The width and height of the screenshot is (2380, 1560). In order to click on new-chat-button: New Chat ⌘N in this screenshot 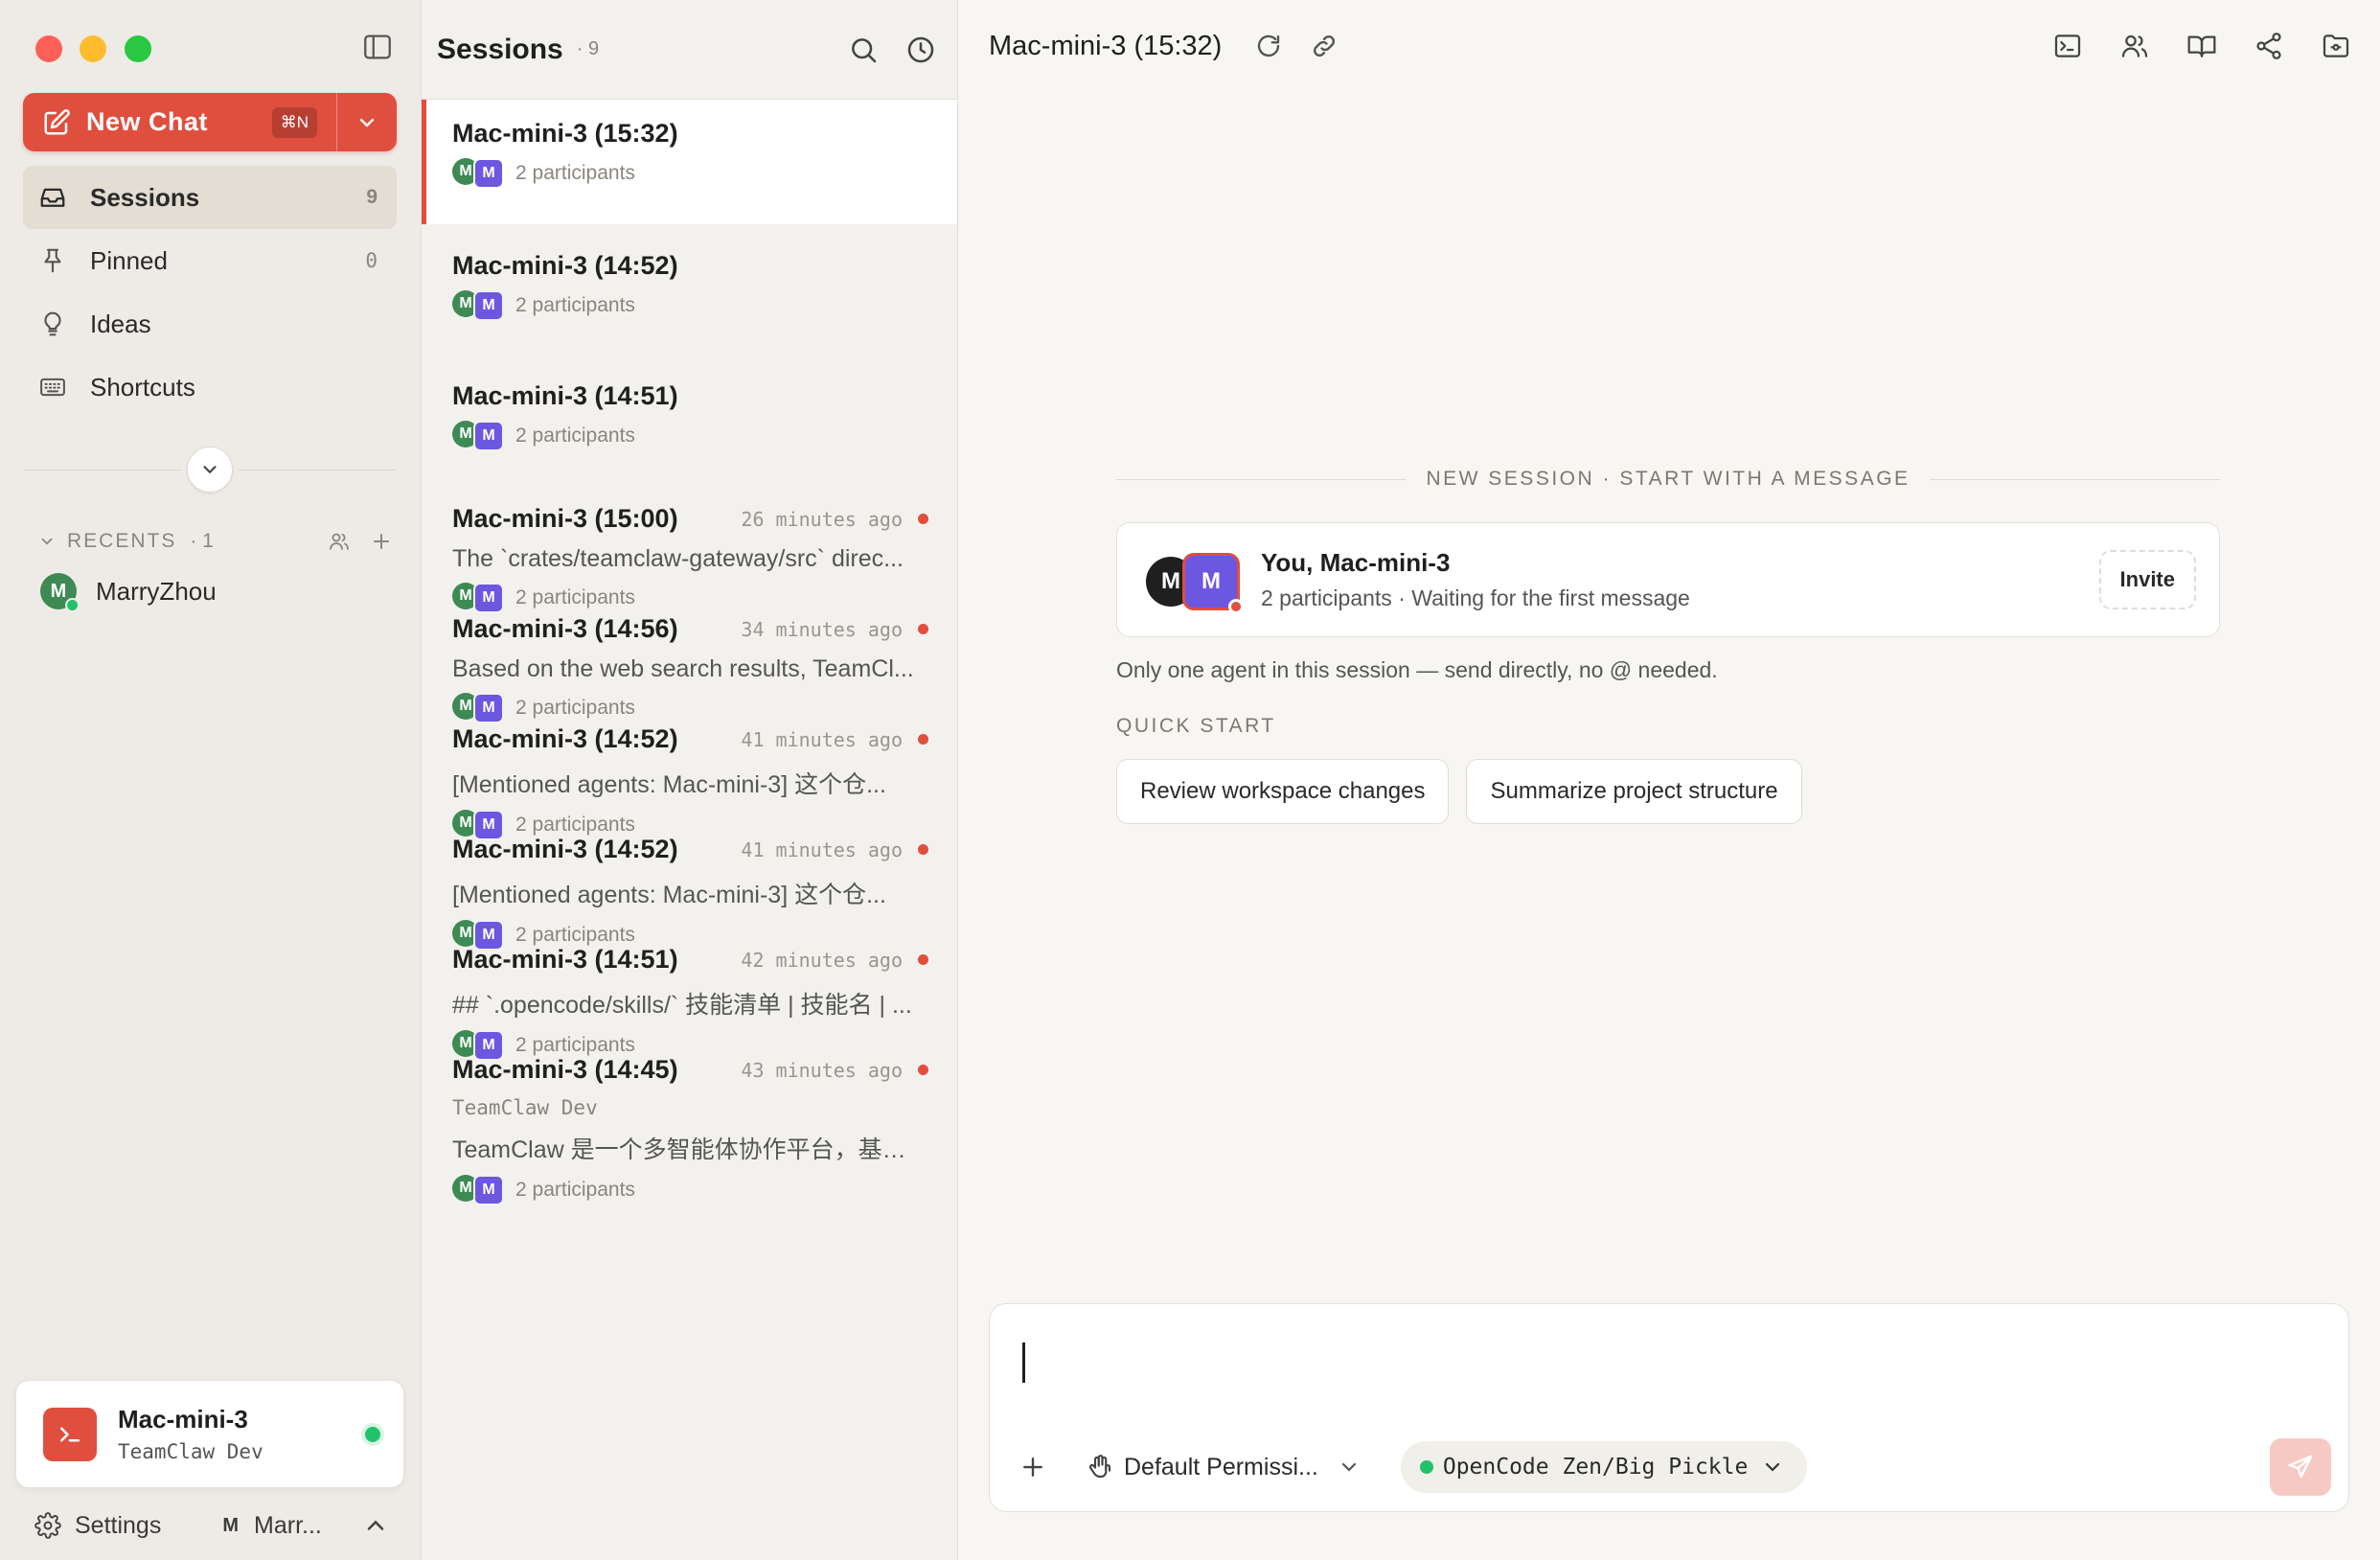, I will do `click(179, 122)`.